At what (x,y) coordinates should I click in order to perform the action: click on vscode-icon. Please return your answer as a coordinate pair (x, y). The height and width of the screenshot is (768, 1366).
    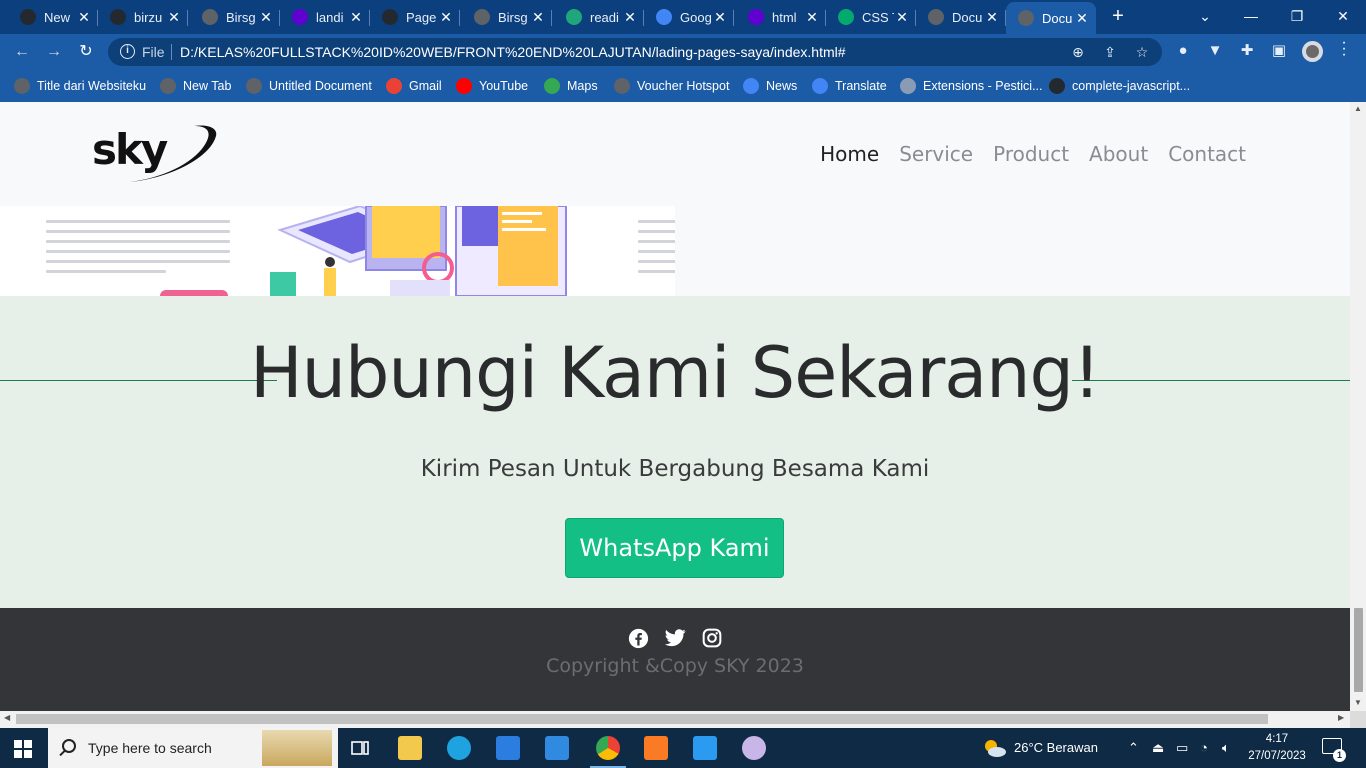
    Looking at the image, I should click on (705, 748).